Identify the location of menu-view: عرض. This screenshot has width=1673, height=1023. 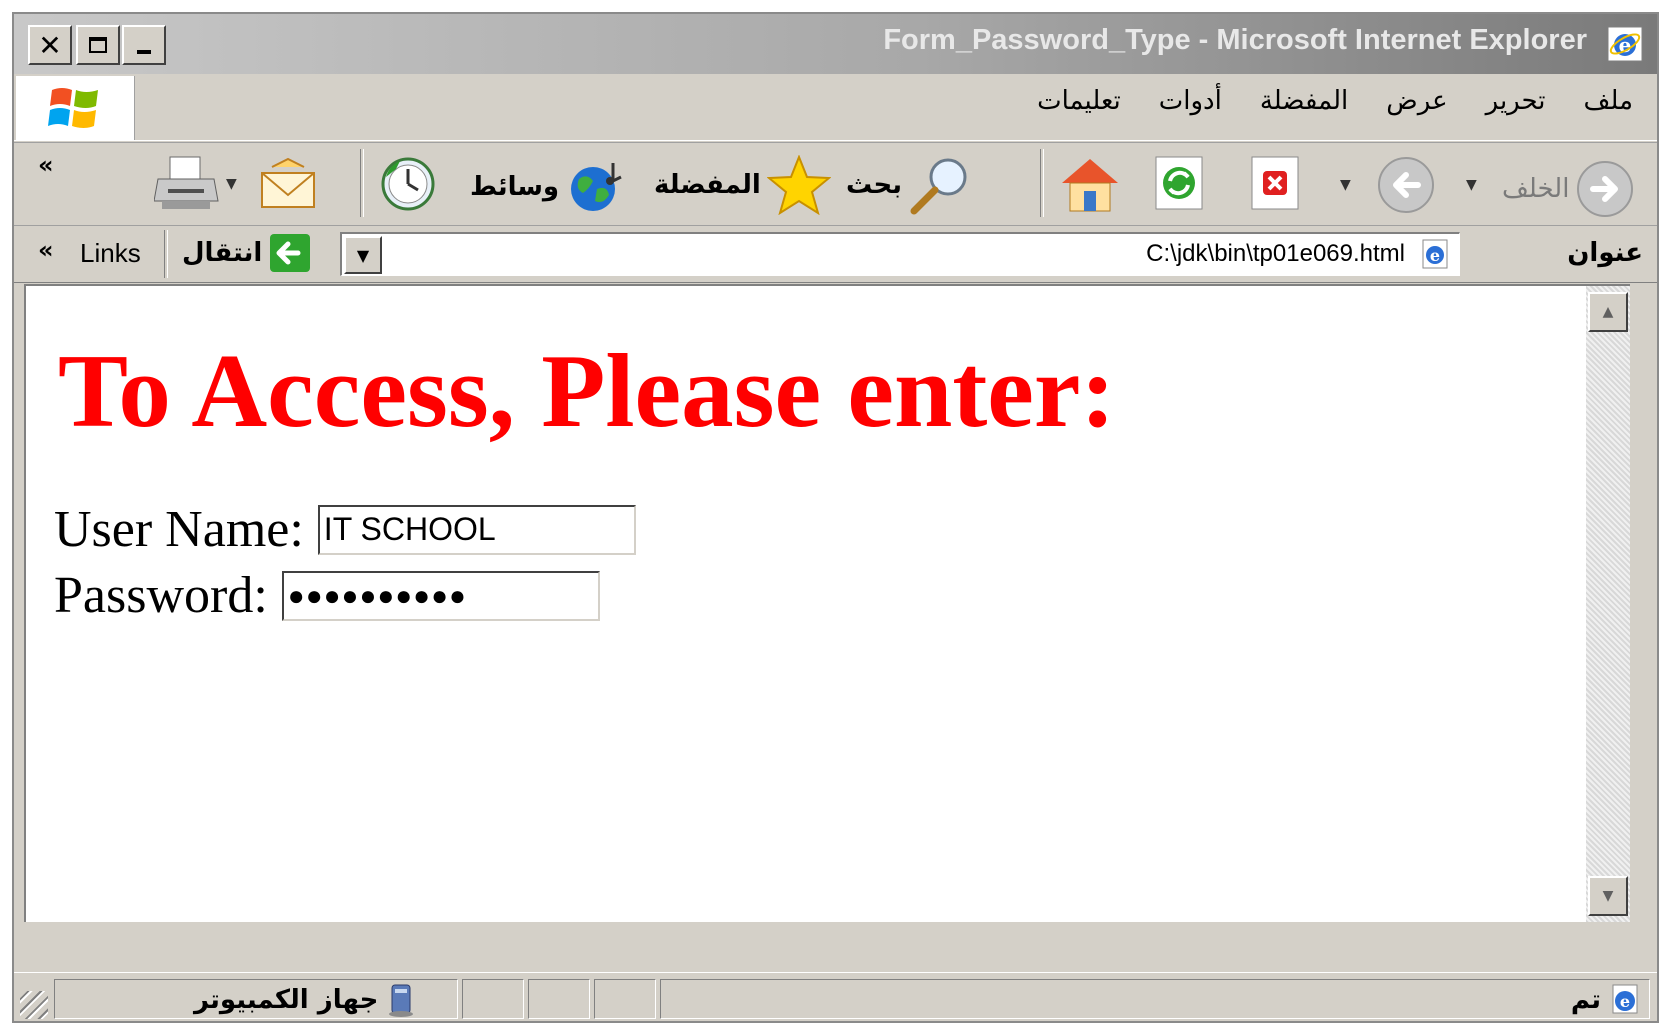
(1416, 101).